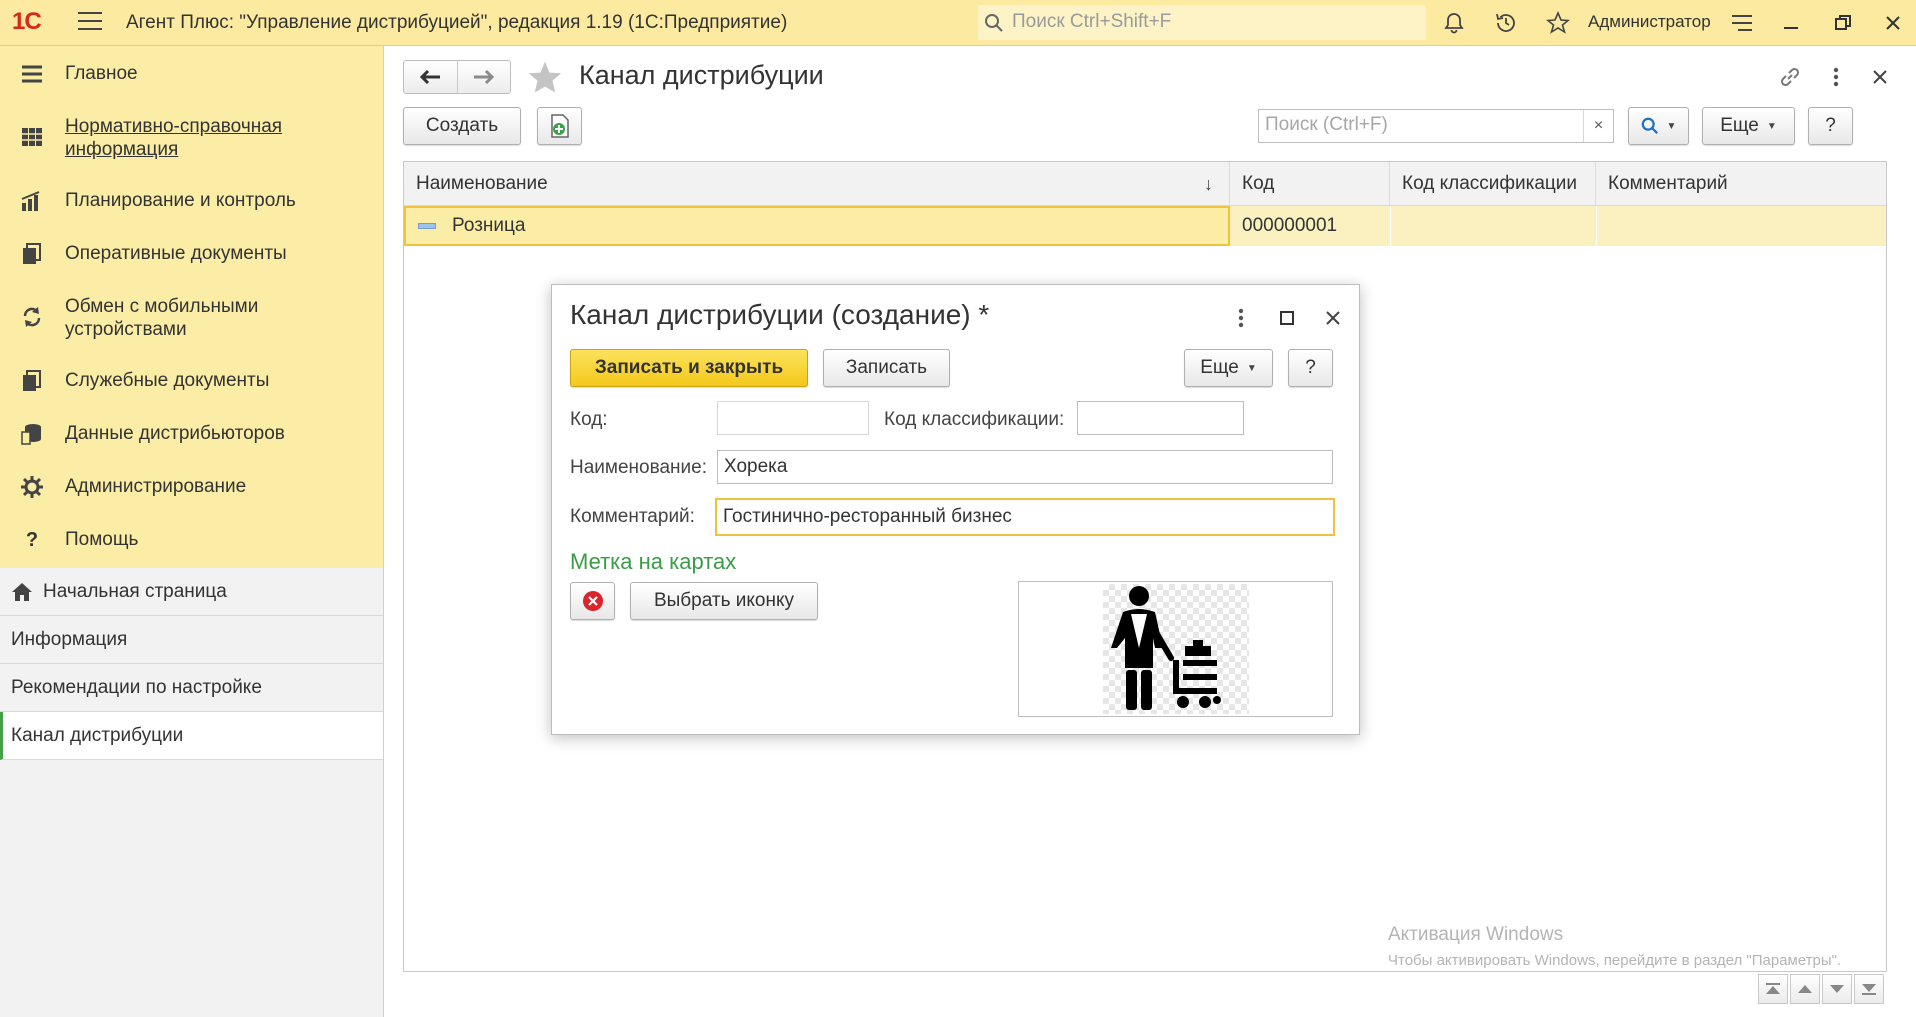 The image size is (1916, 1017). I want to click on name-field: Хорека, so click(1025, 467).